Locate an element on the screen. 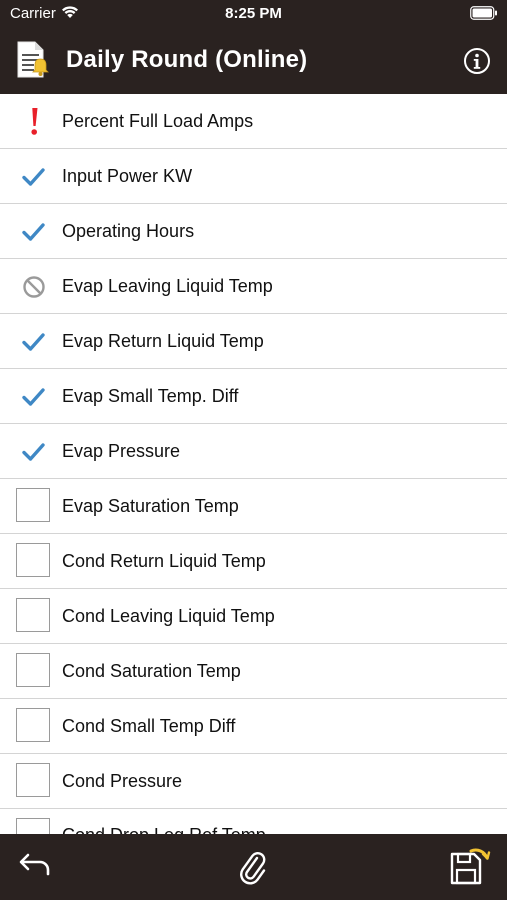 The image size is (507, 900). nav-bar: Daily Round (Online) is located at coordinates (253, 61).